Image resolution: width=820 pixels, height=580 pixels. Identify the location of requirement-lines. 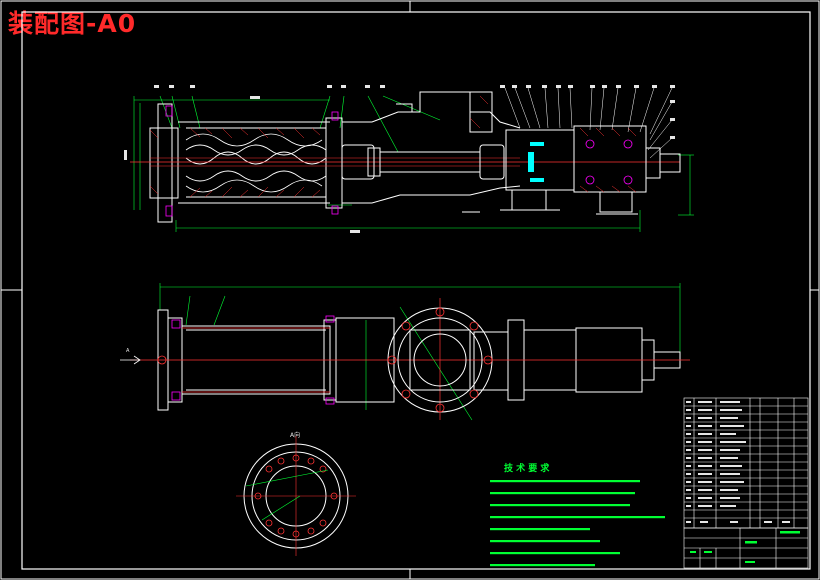
(577, 523).